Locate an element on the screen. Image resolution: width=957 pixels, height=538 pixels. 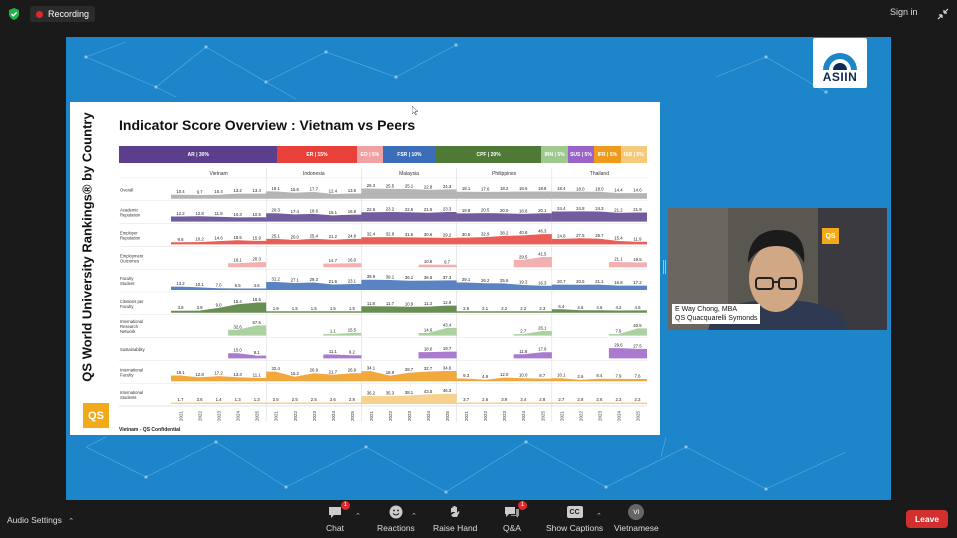
score-label: 2.5 is located at coordinates (276, 399).